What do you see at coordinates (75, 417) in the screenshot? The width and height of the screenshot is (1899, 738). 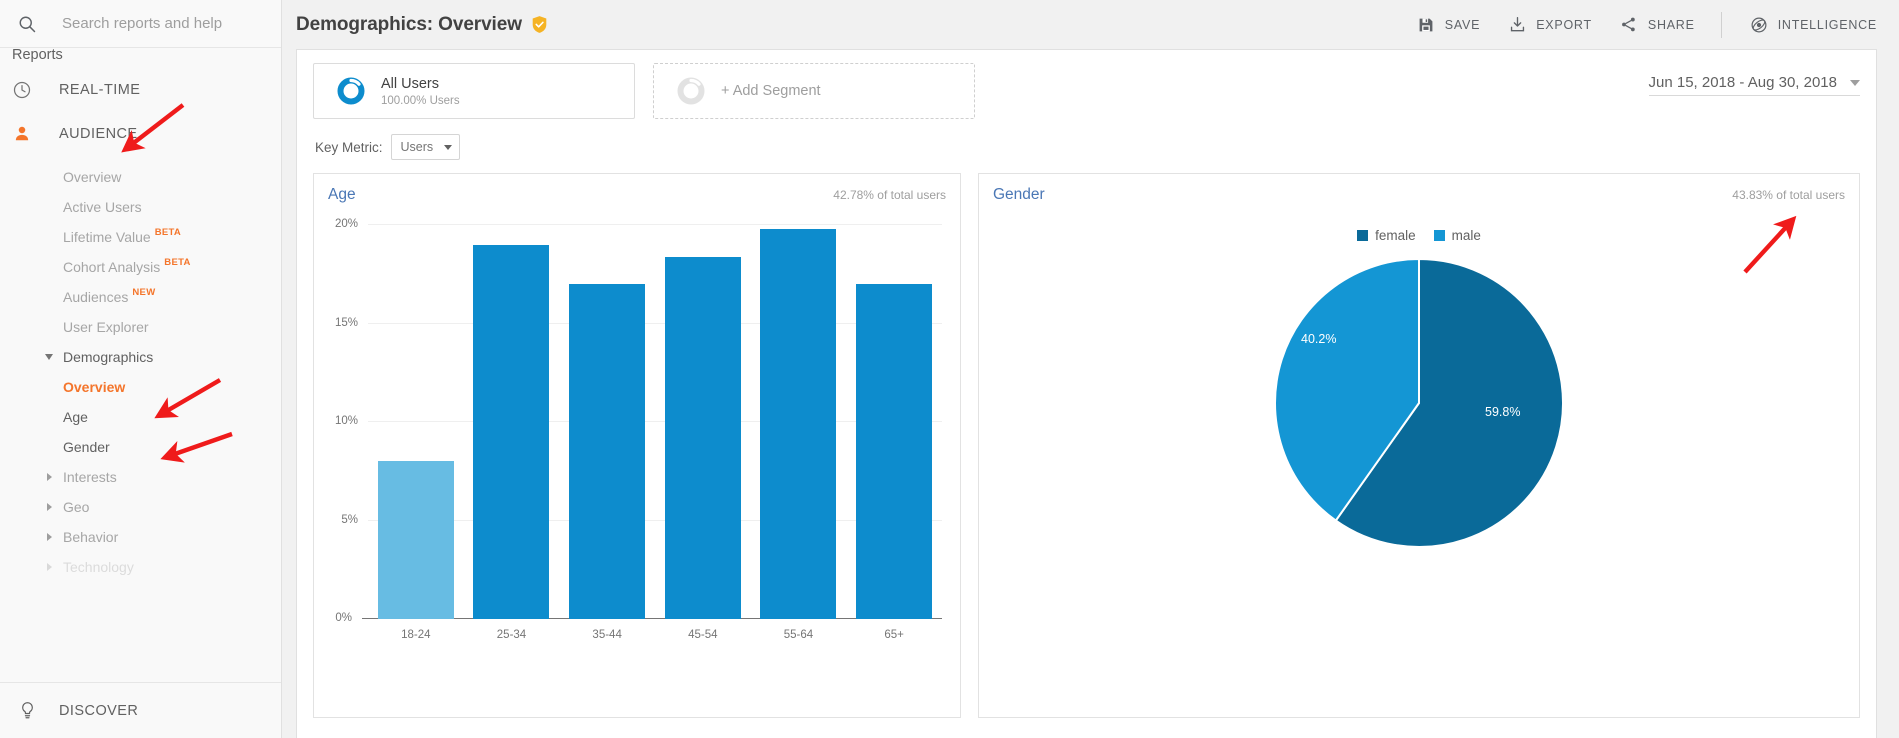 I see `sidebar-item-label: Age` at bounding box center [75, 417].